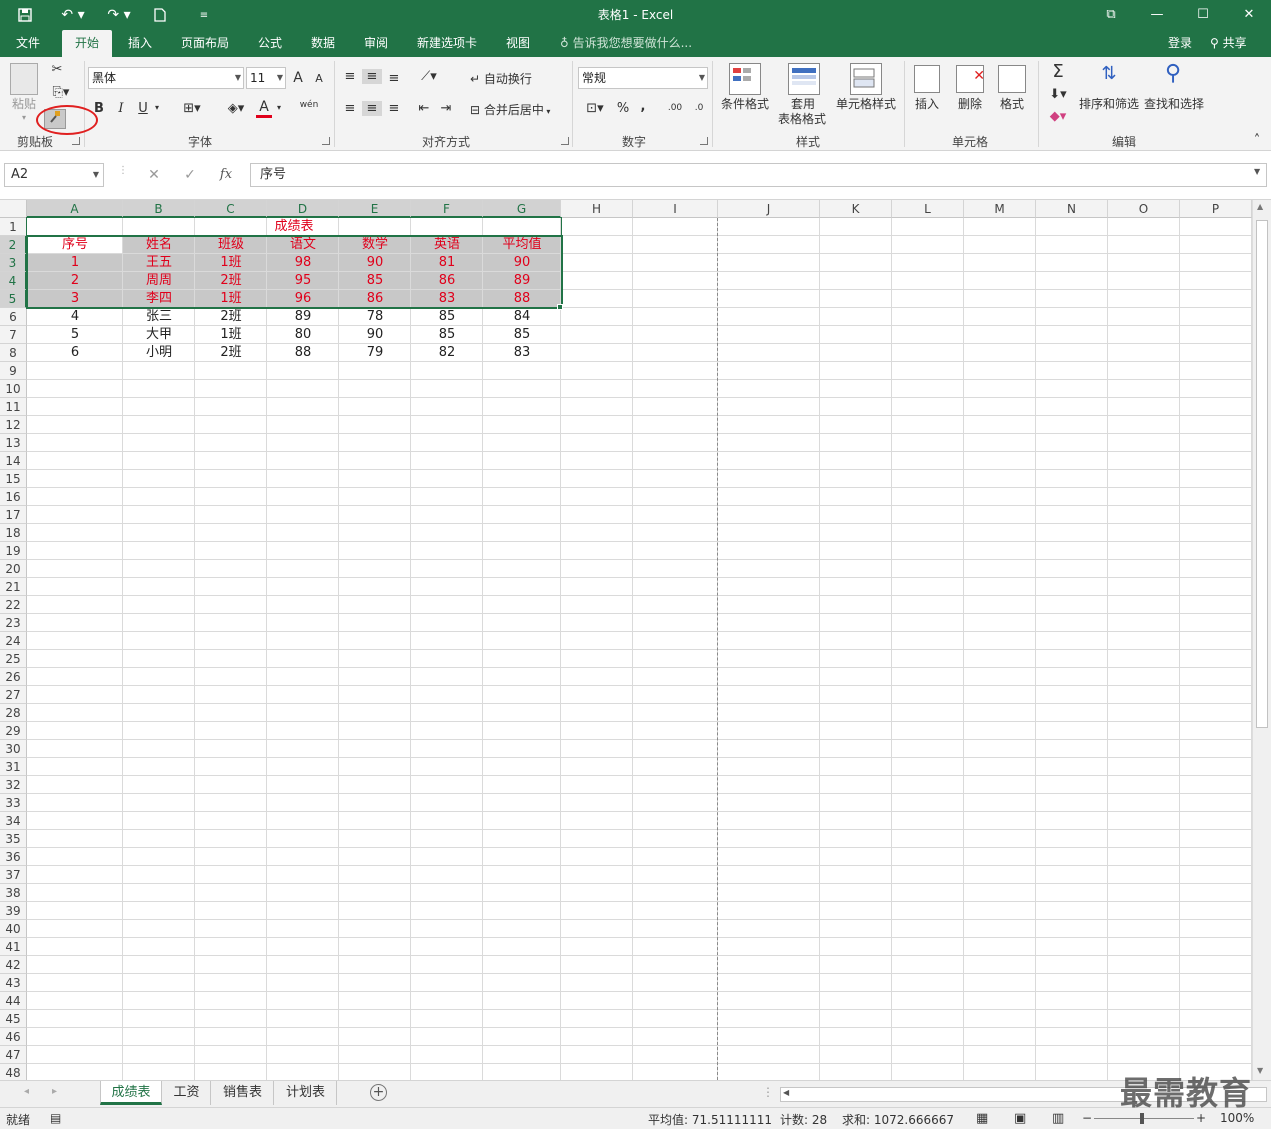  I want to click on align-top-icon: ≡, so click(350, 76).